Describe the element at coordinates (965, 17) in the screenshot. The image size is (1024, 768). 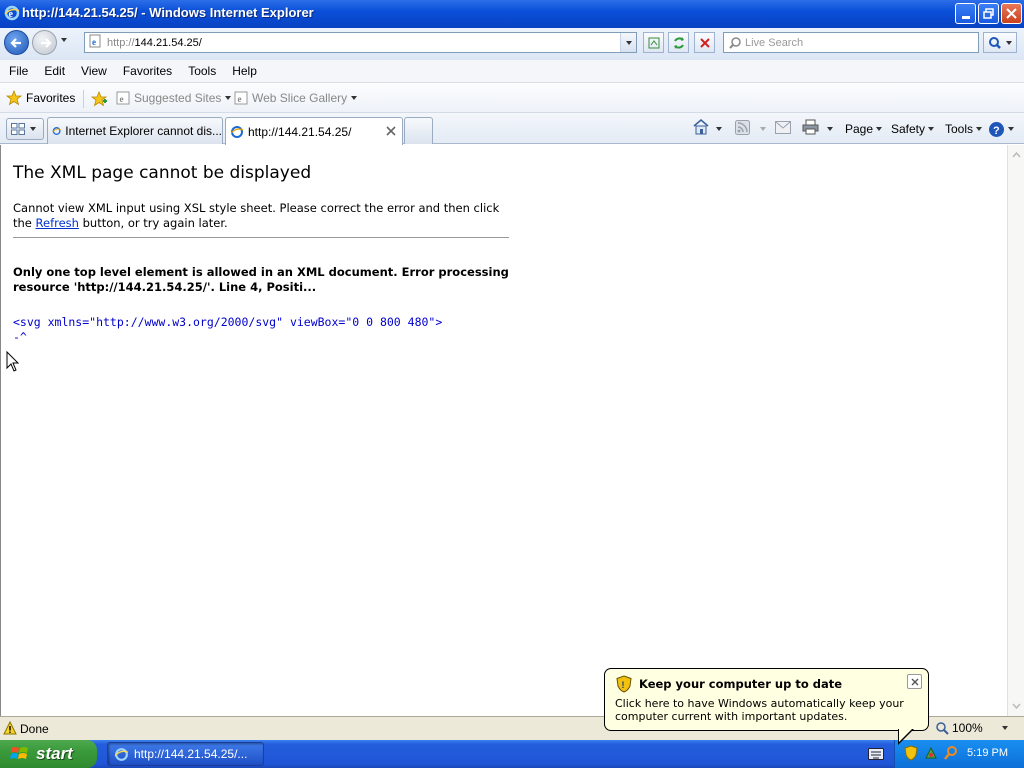
I see `minimize-icon` at that location.